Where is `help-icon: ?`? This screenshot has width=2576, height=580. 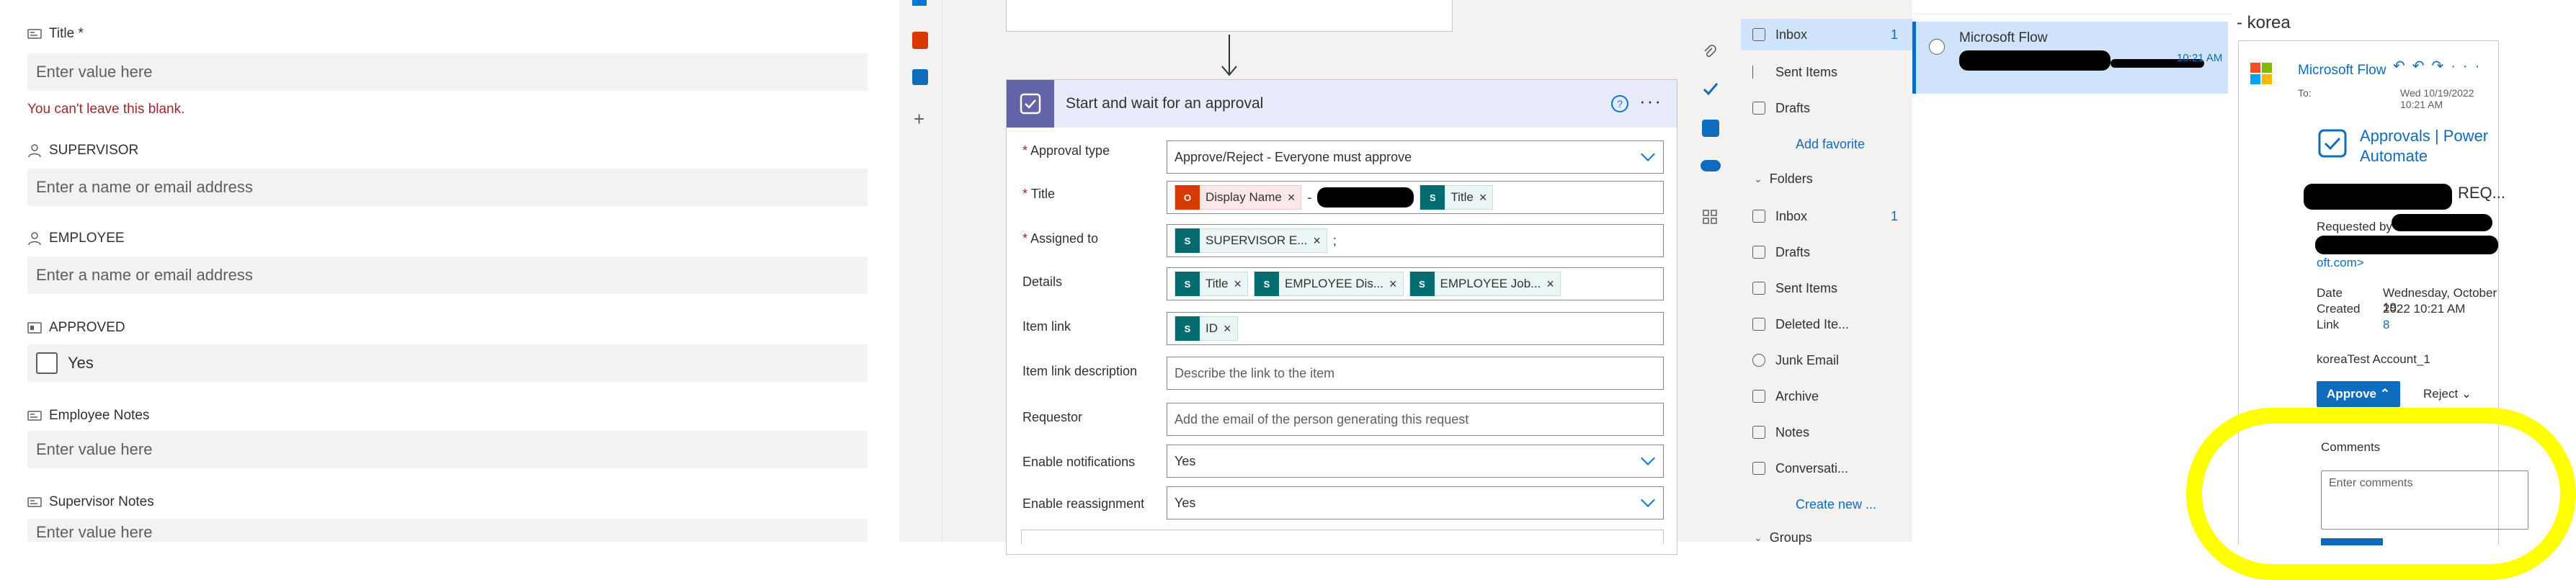
help-icon: ? is located at coordinates (1619, 104).